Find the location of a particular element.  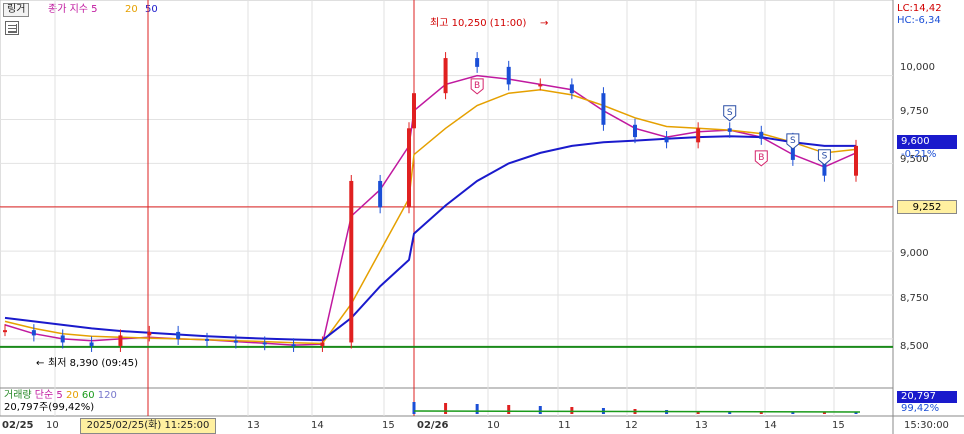

volume-title: 거래량 is located at coordinates (18, 395).